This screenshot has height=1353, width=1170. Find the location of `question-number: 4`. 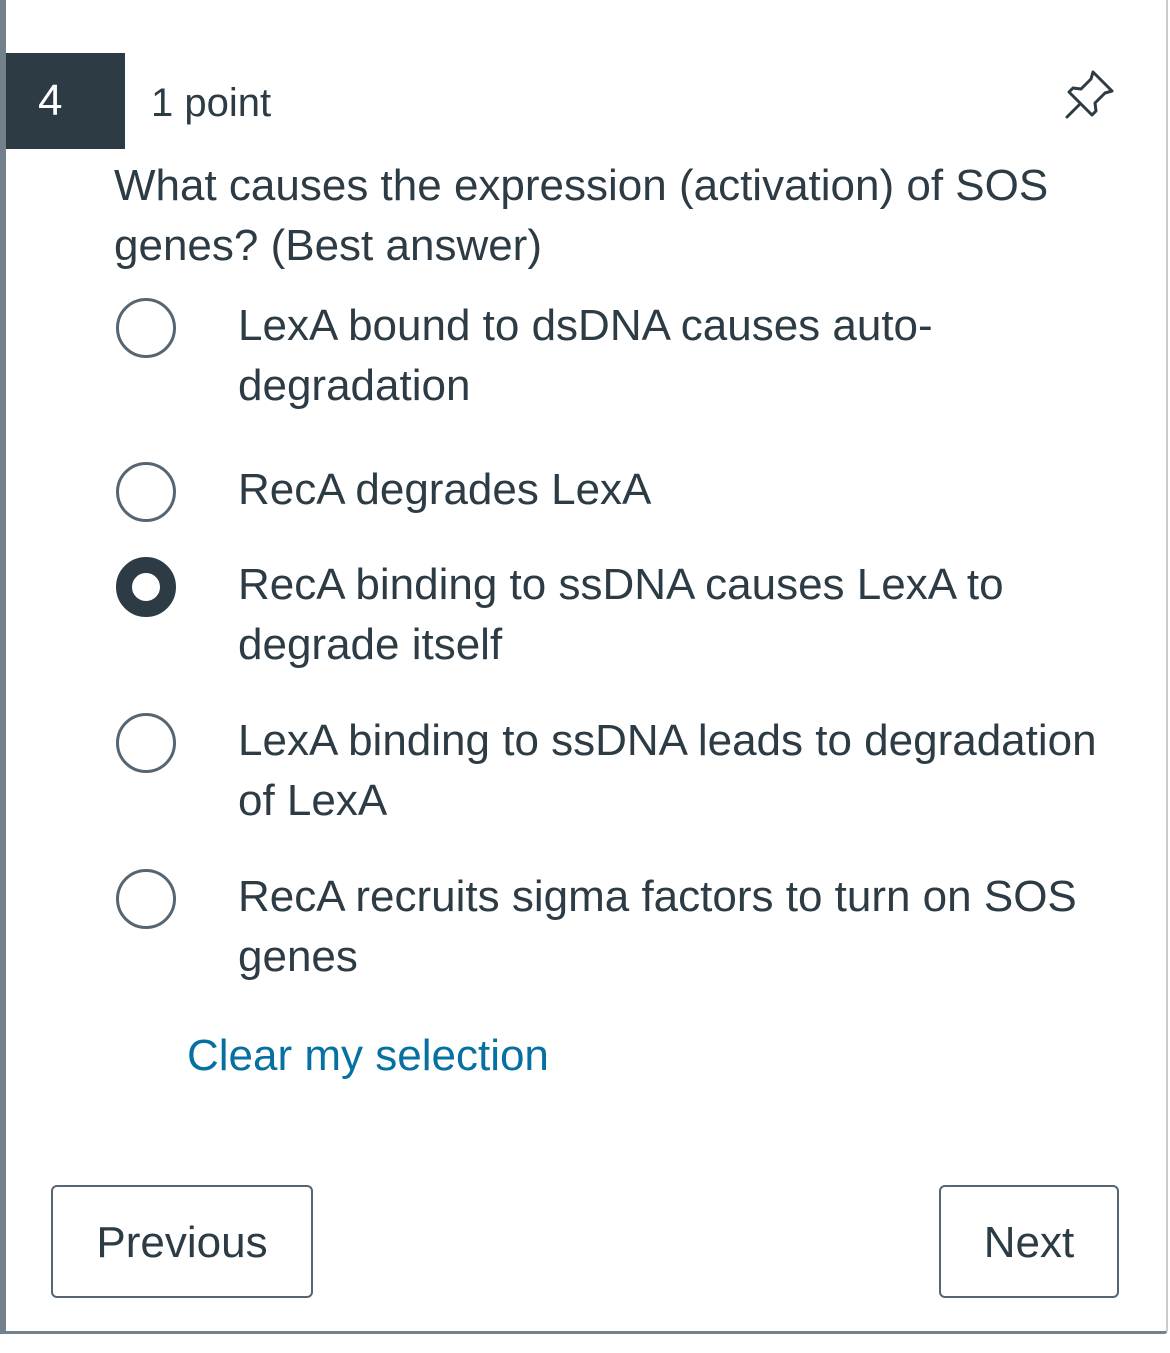

question-number: 4 is located at coordinates (65, 101).